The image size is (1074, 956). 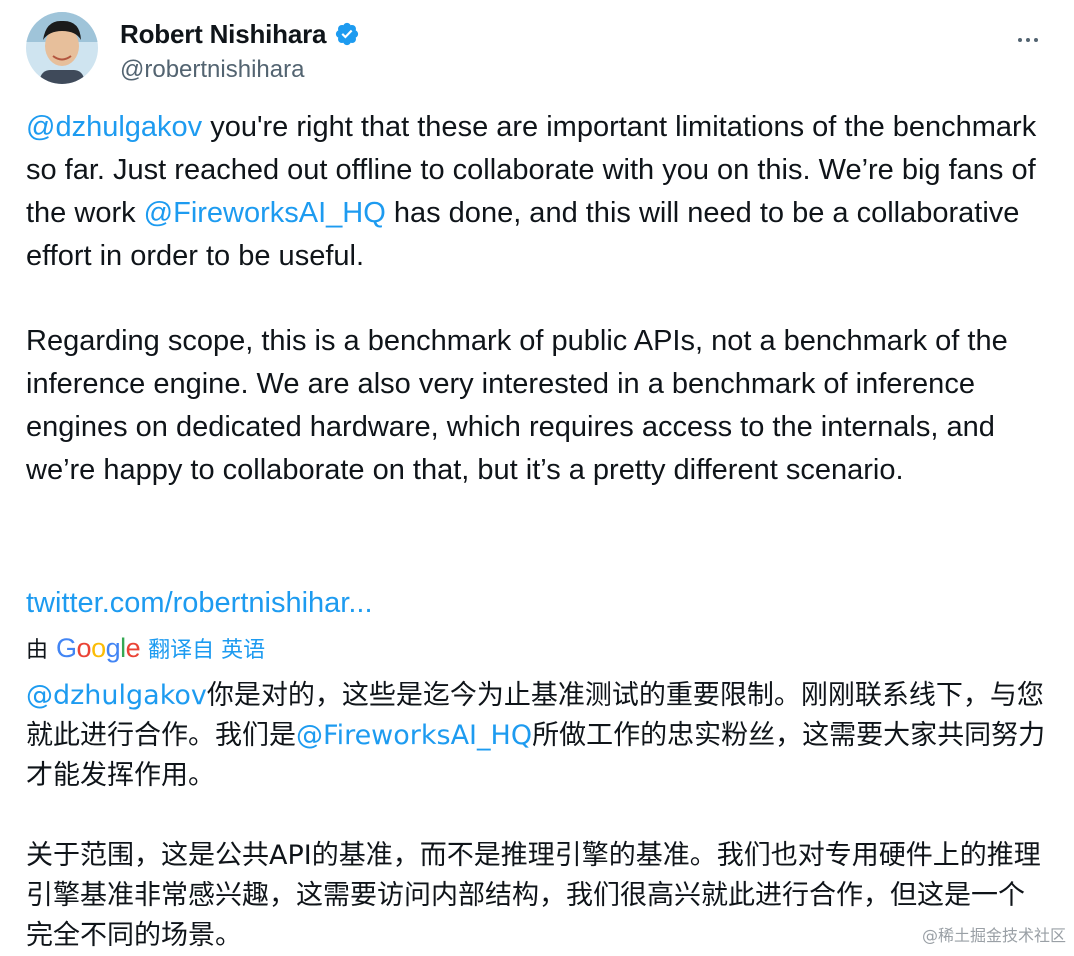 What do you see at coordinates (98, 647) in the screenshot?
I see `google-logo: Google` at bounding box center [98, 647].